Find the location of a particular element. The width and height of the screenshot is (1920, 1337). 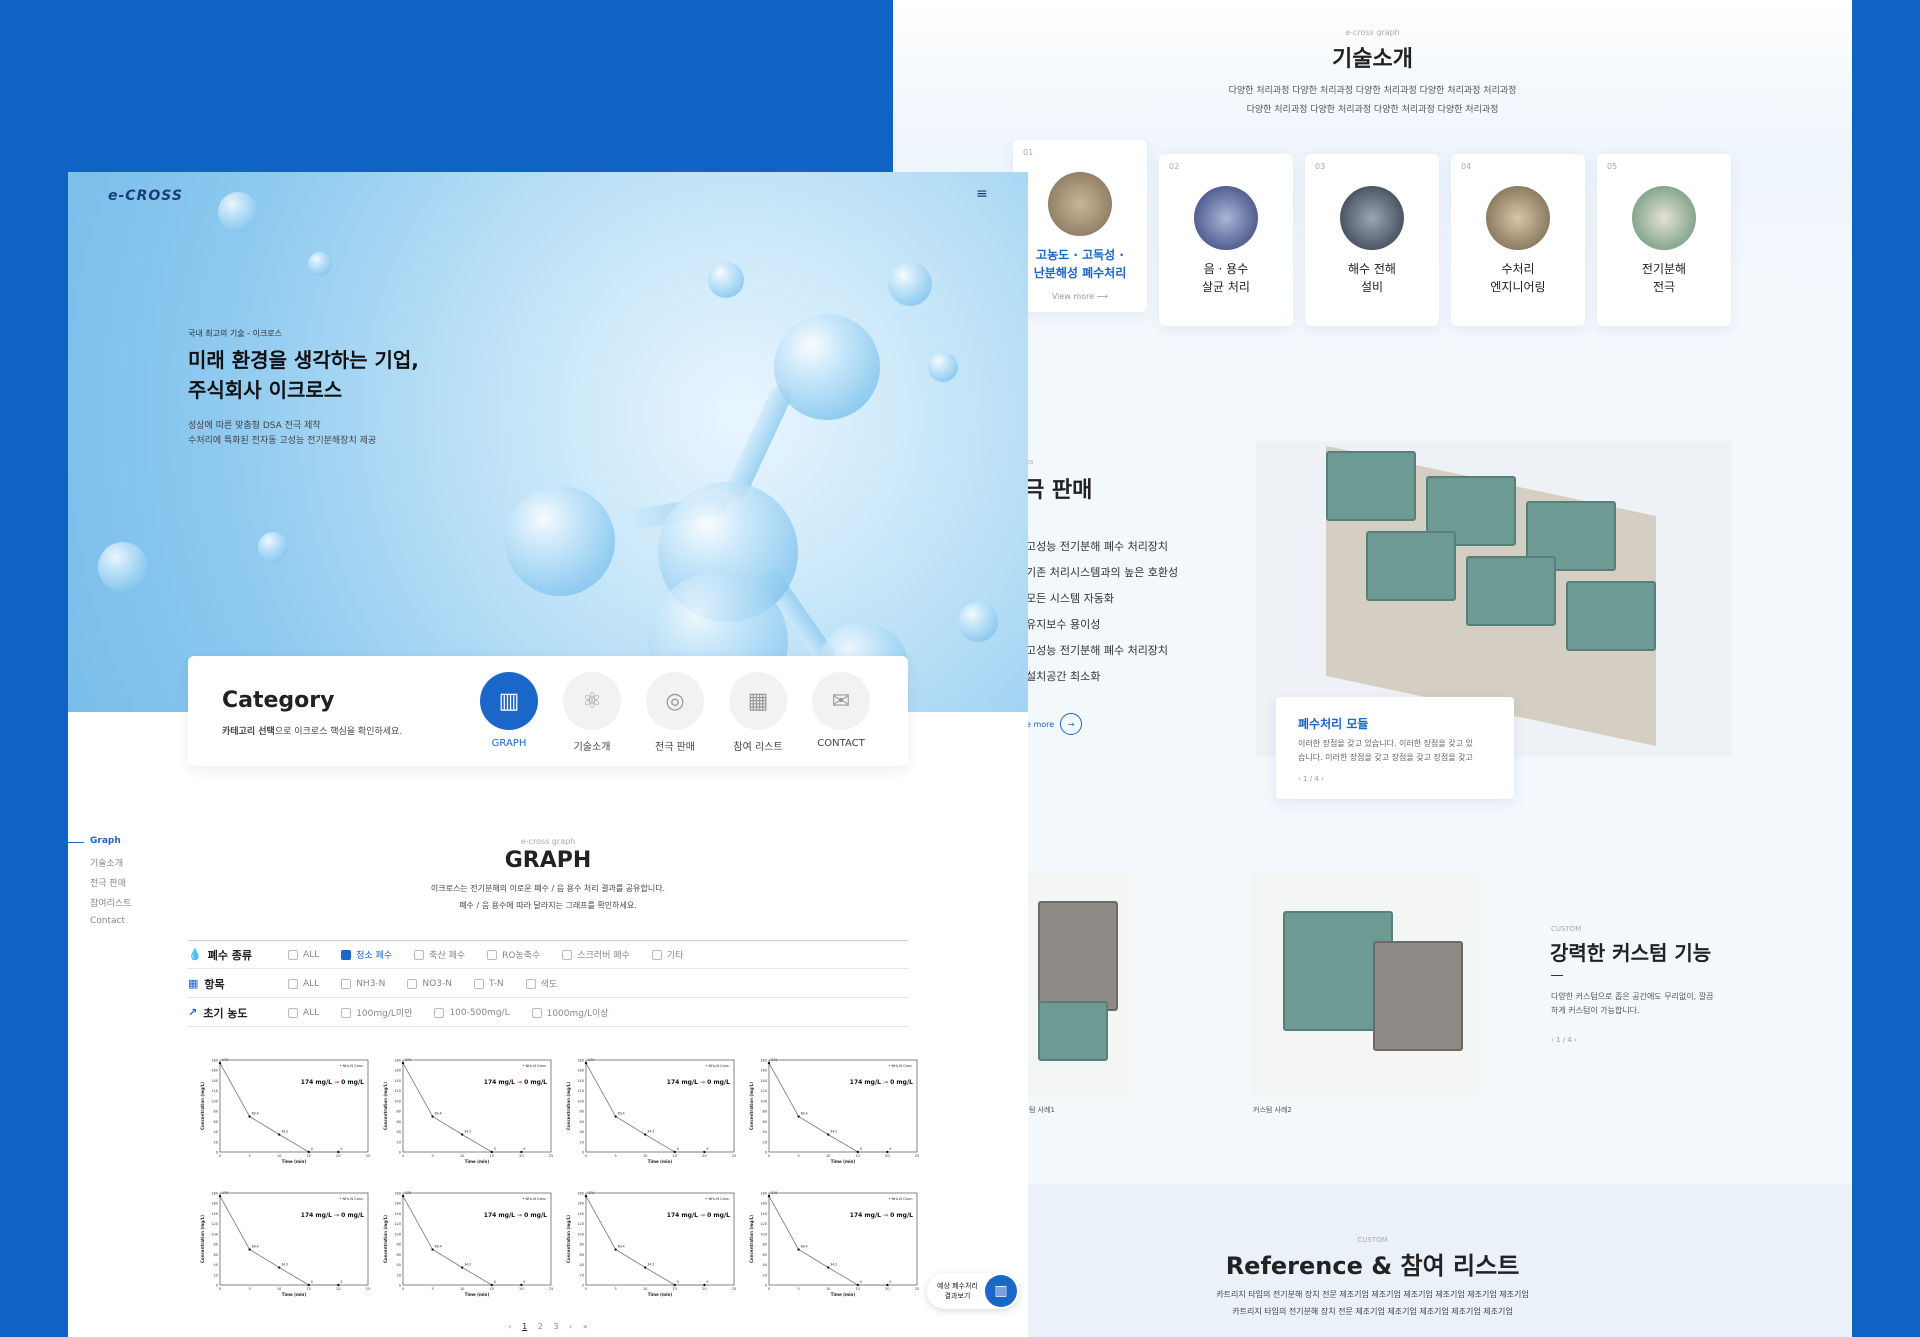

option-label: ALL is located at coordinates (311, 983).